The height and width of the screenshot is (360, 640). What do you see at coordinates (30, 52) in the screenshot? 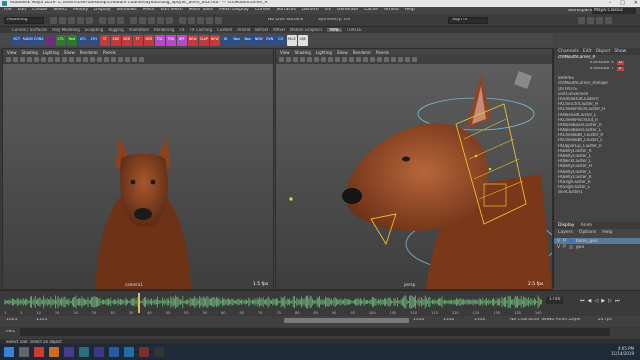
I see `vp-menu-shading: Shading` at bounding box center [30, 52].